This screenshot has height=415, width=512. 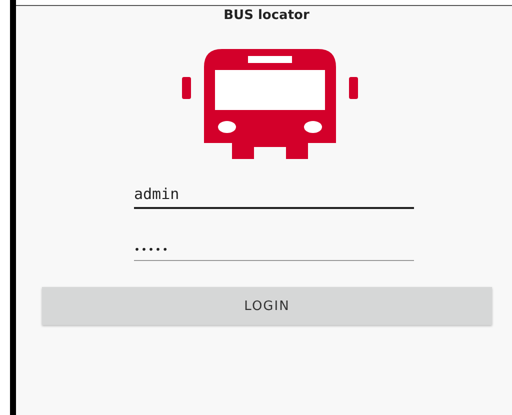 What do you see at coordinates (274, 196) in the screenshot?
I see `username-field: admin` at bounding box center [274, 196].